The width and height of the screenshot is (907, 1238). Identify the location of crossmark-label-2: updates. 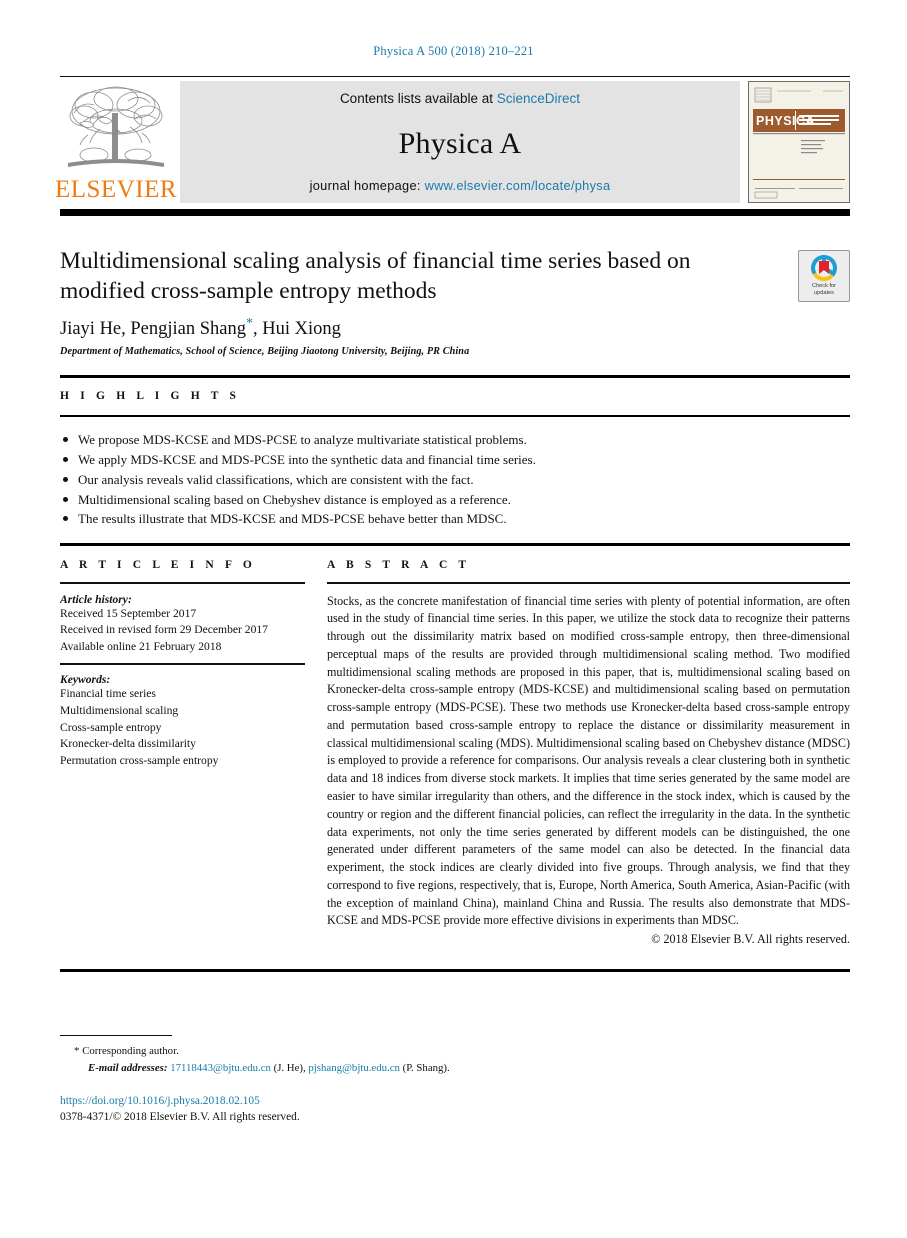
(824, 293).